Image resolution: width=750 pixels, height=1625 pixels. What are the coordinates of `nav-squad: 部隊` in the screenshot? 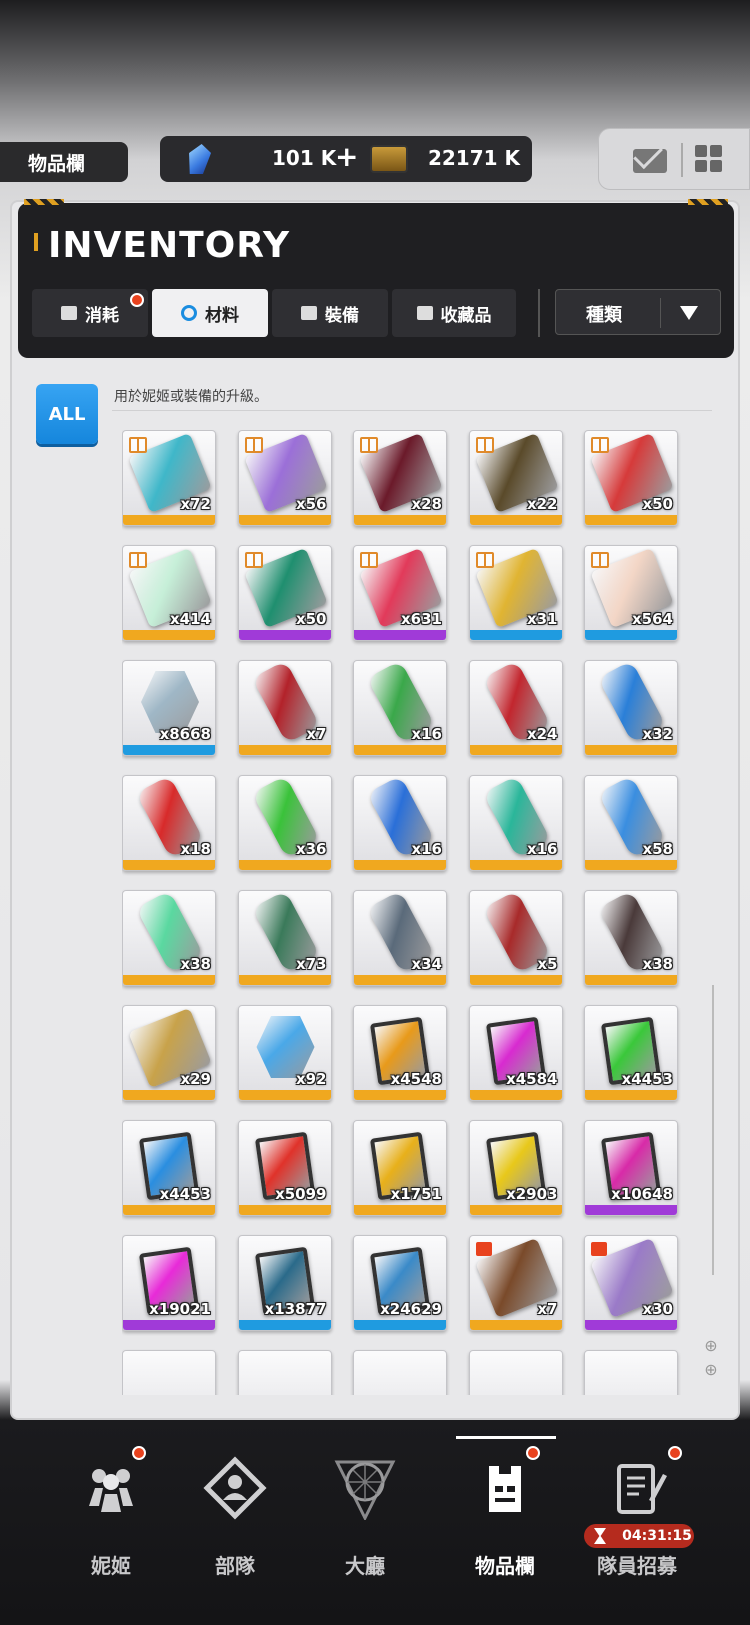 It's located at (235, 1513).